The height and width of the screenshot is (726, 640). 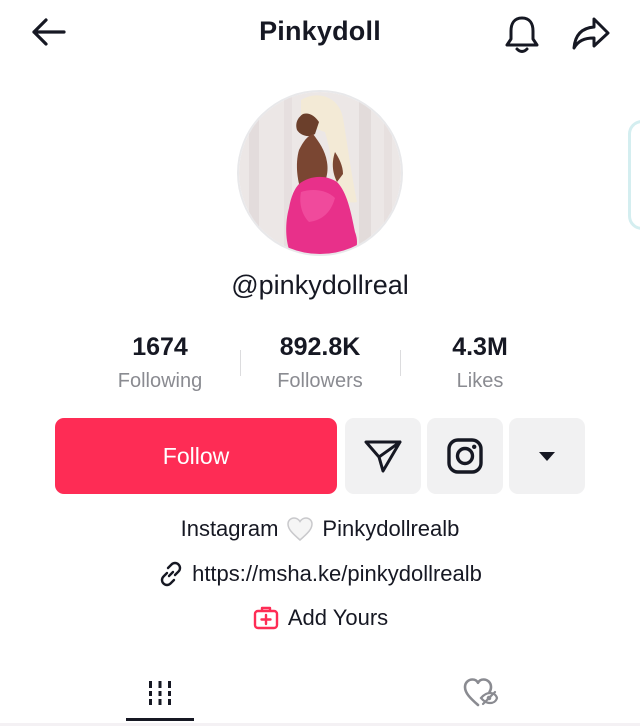 I want to click on content-tabs, so click(x=320, y=693).